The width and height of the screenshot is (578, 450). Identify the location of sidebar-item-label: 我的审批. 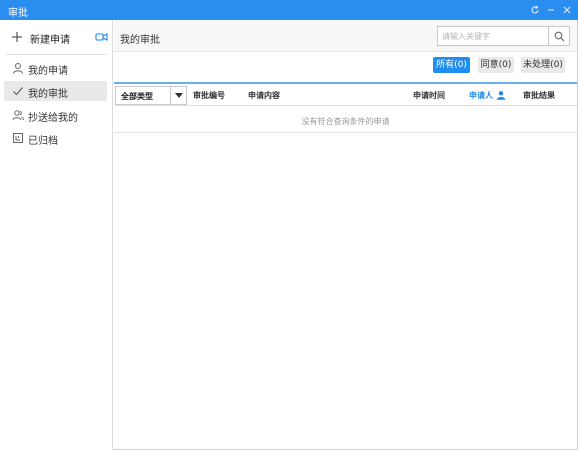
(48, 94).